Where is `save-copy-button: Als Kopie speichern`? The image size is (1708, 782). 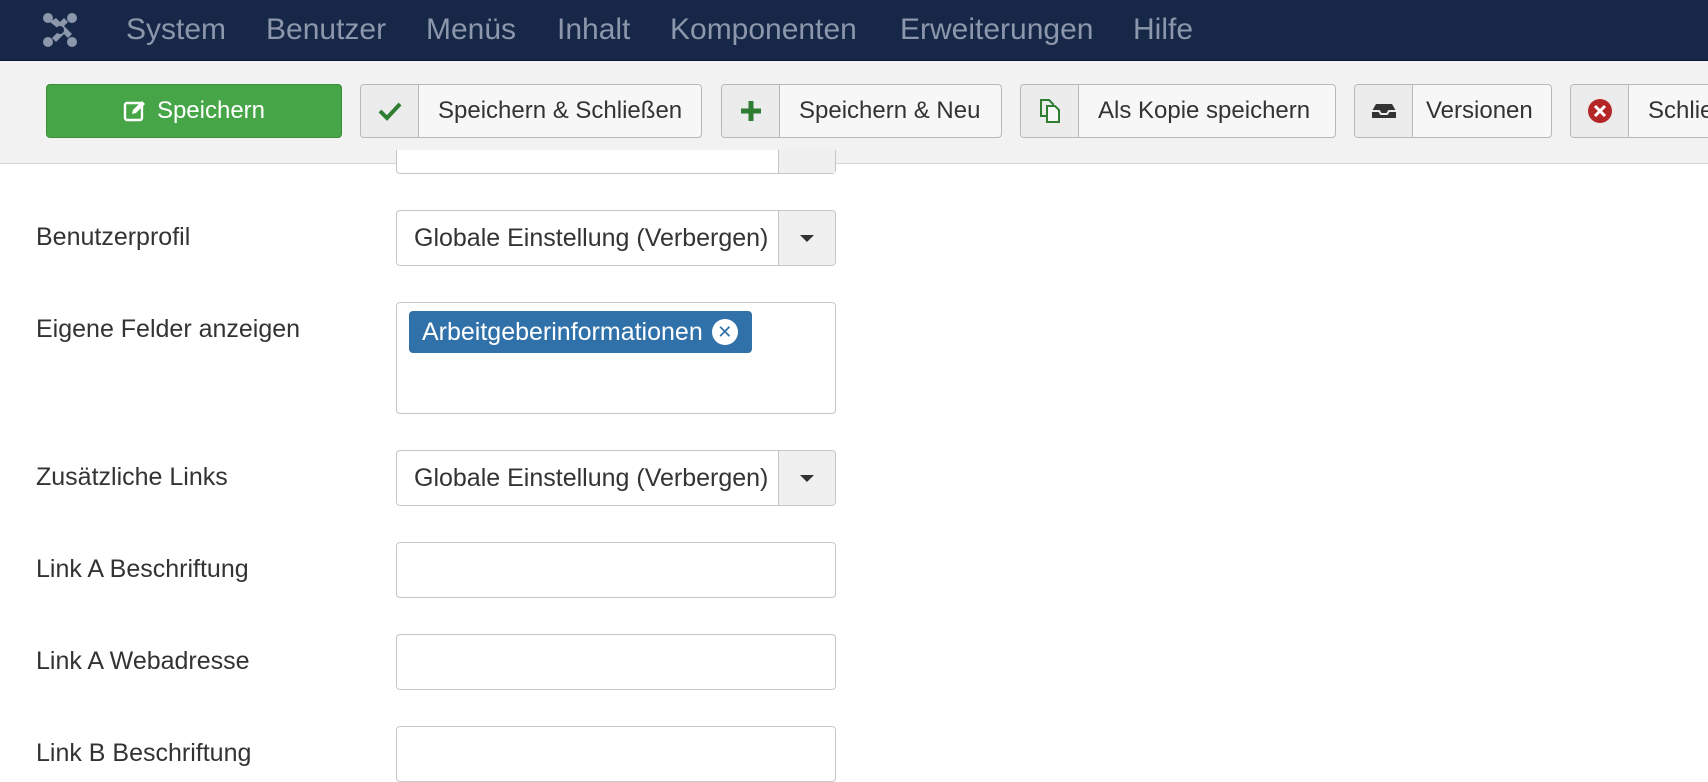
save-copy-button: Als Kopie speichern is located at coordinates (1178, 111).